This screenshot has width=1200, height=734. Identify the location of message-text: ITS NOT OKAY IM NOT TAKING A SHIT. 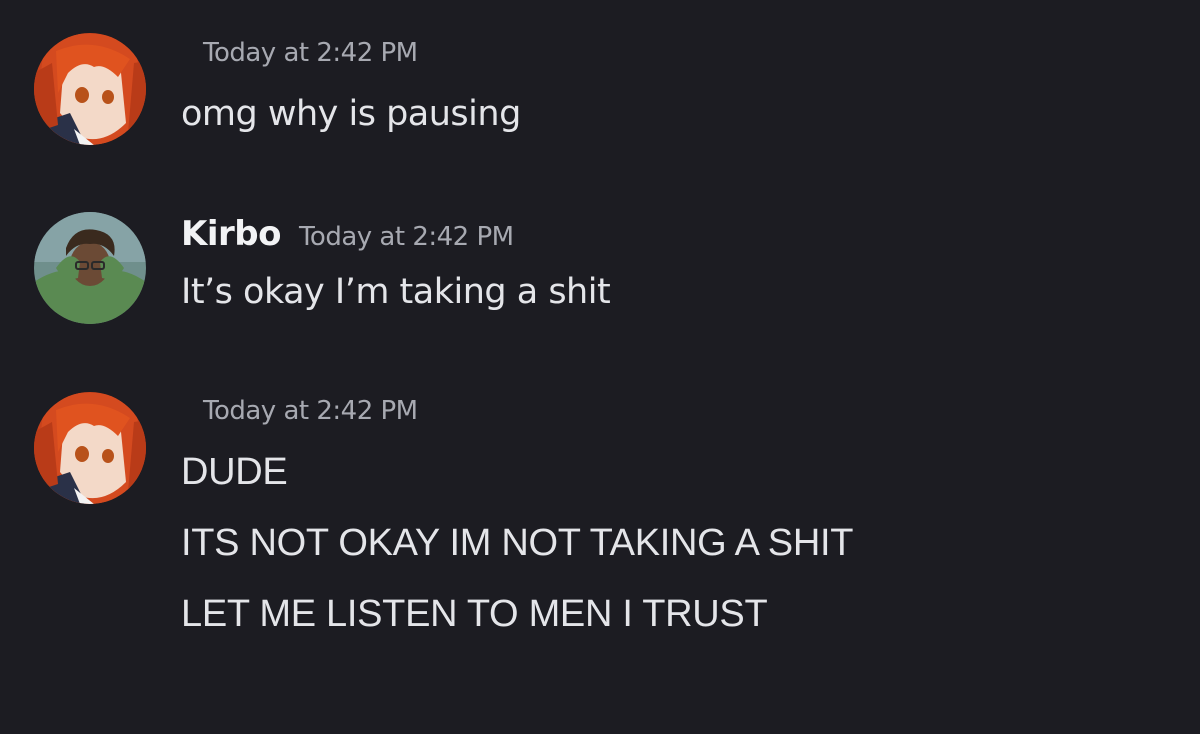
(517, 543).